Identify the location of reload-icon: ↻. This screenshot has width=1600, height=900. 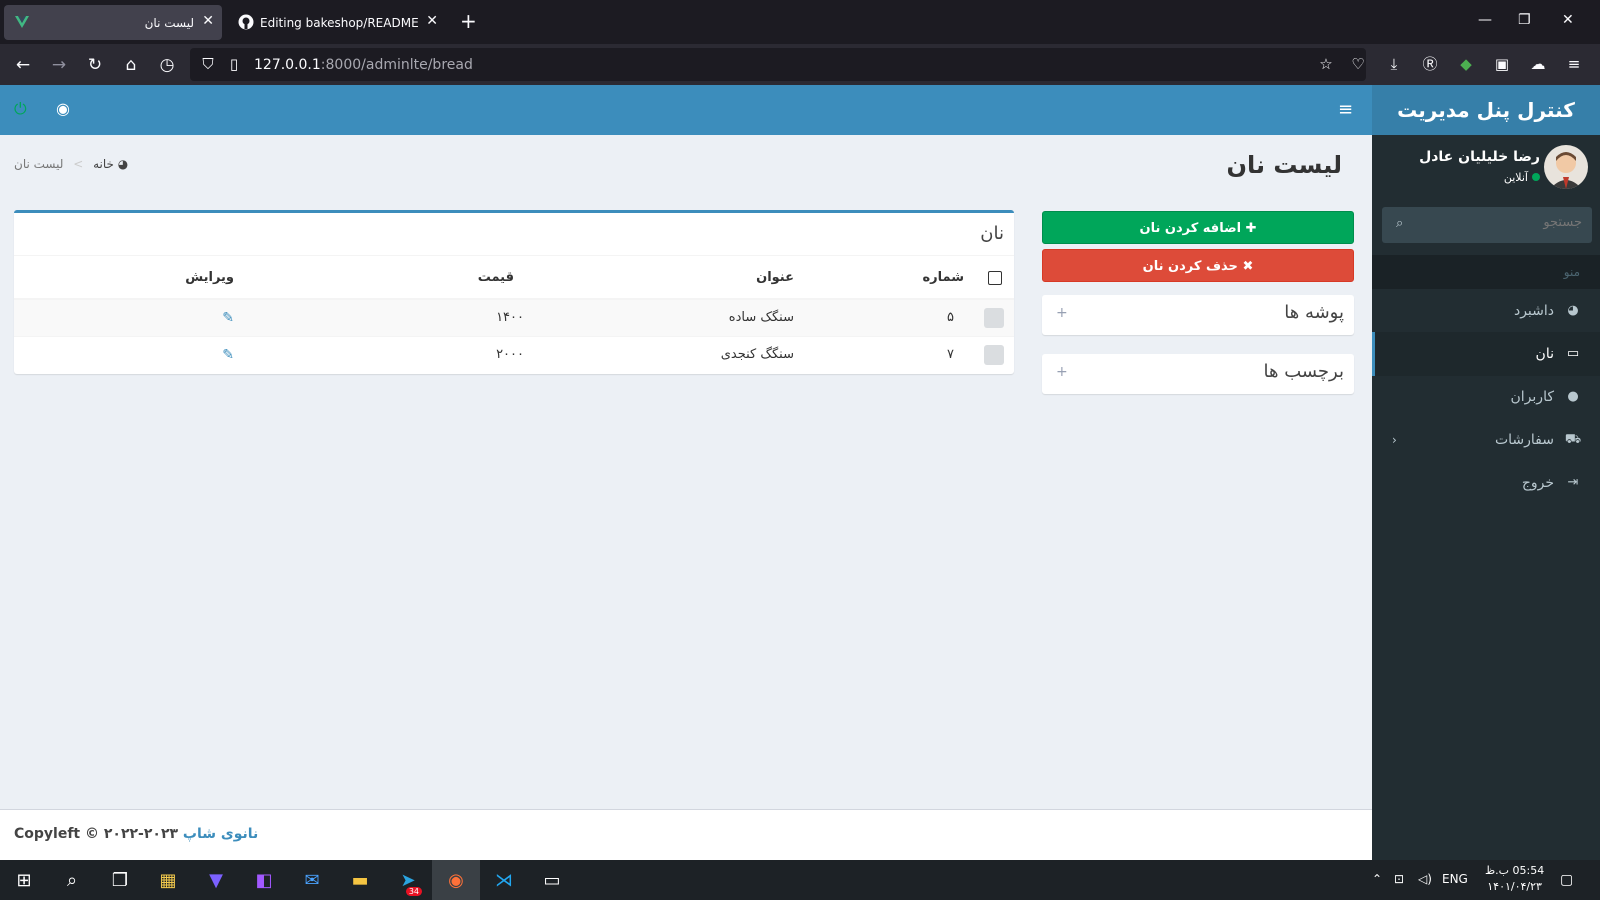
(95, 65).